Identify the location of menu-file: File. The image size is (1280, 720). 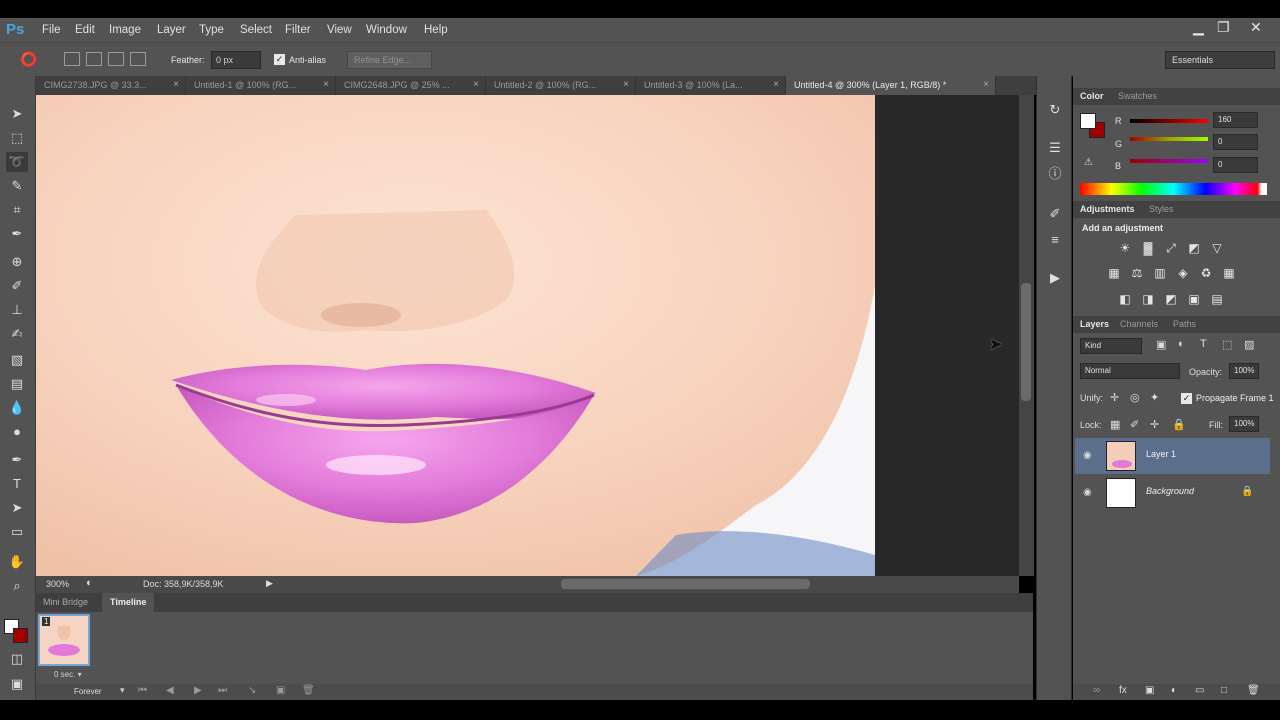
(51, 30).